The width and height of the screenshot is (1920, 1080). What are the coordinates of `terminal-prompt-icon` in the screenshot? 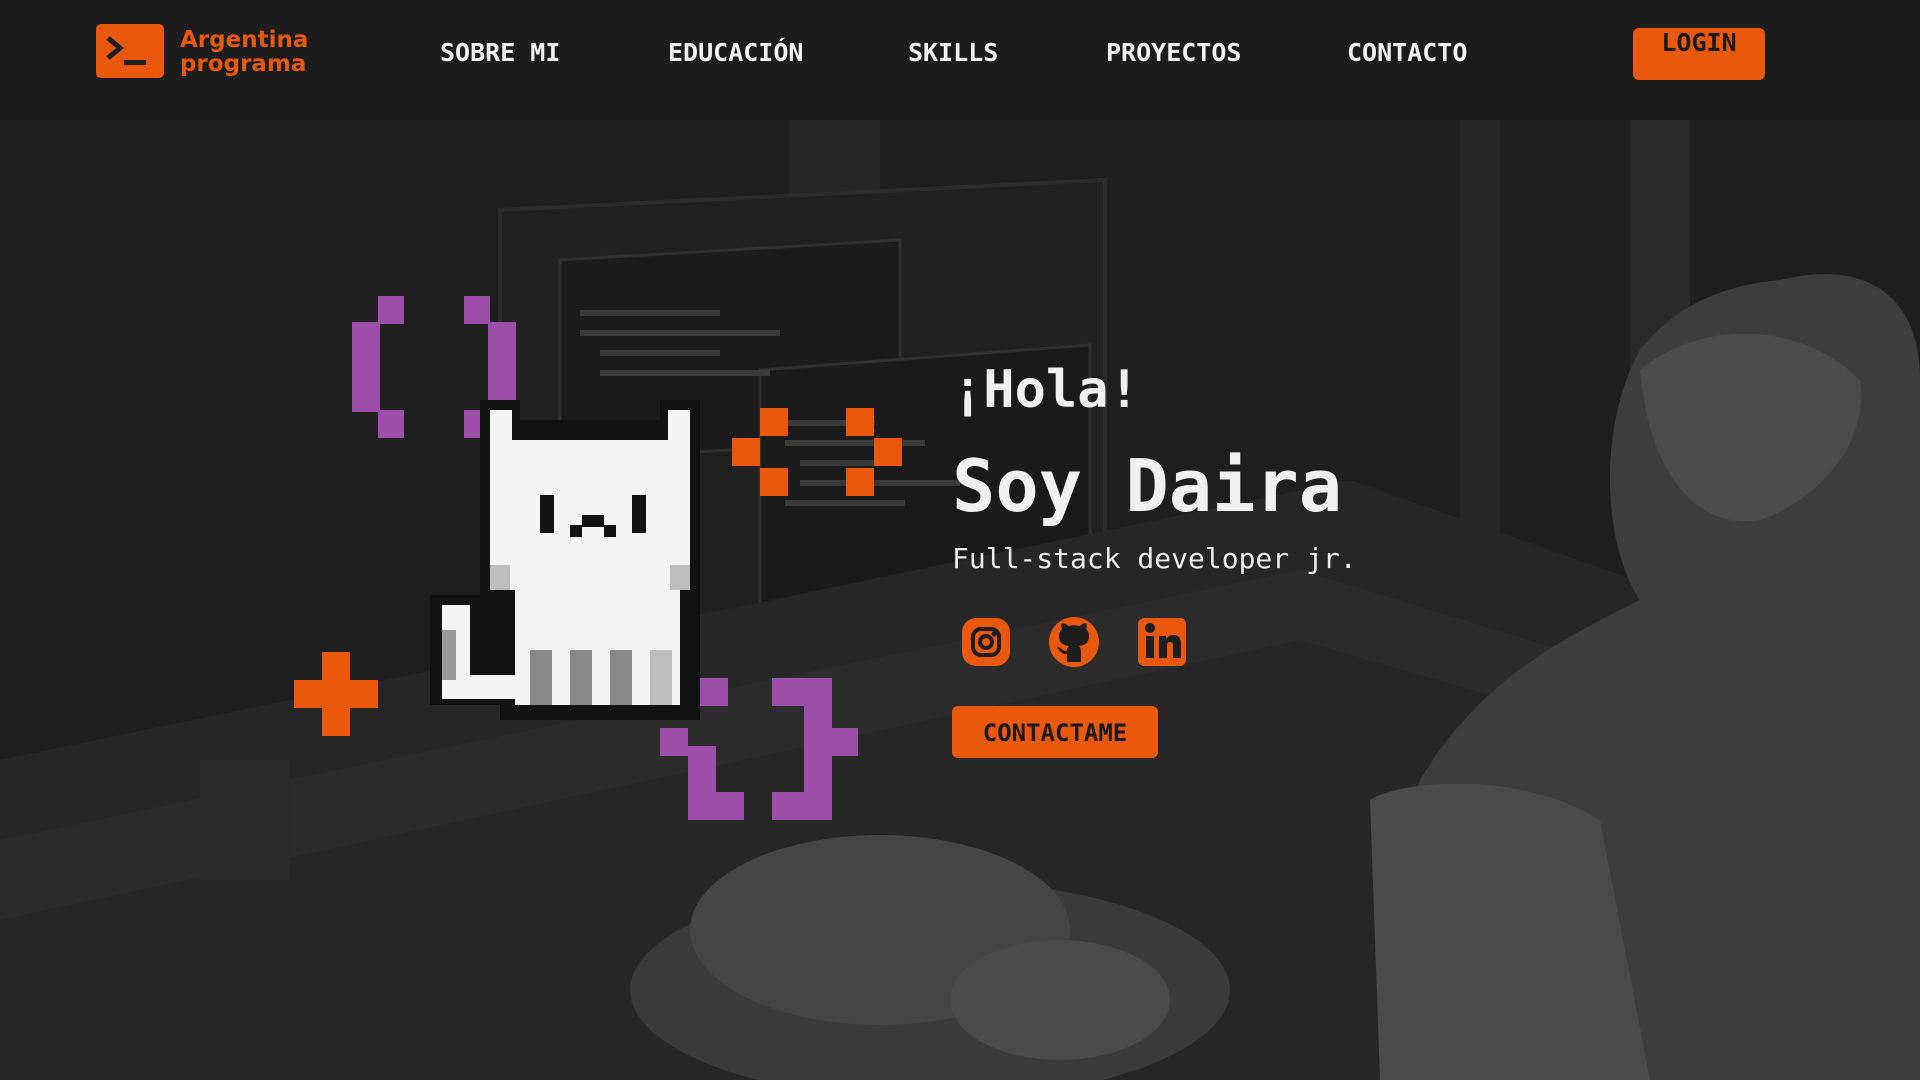 It's located at (130, 51).